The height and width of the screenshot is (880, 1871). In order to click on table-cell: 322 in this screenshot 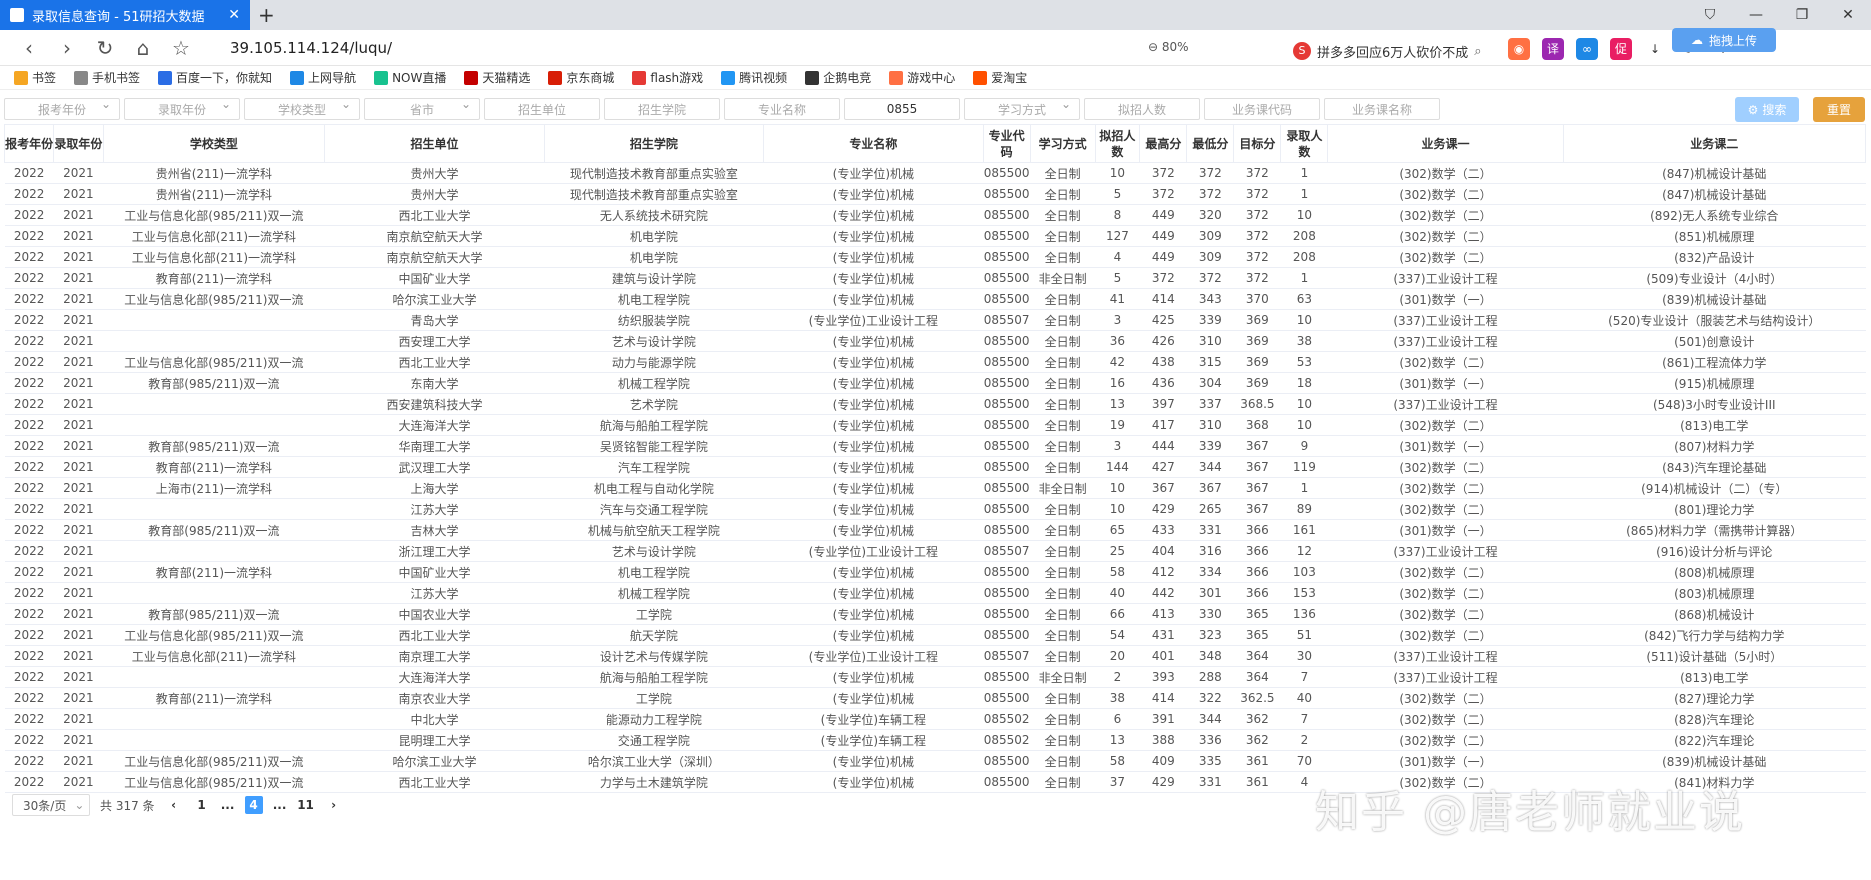, I will do `click(1210, 698)`.